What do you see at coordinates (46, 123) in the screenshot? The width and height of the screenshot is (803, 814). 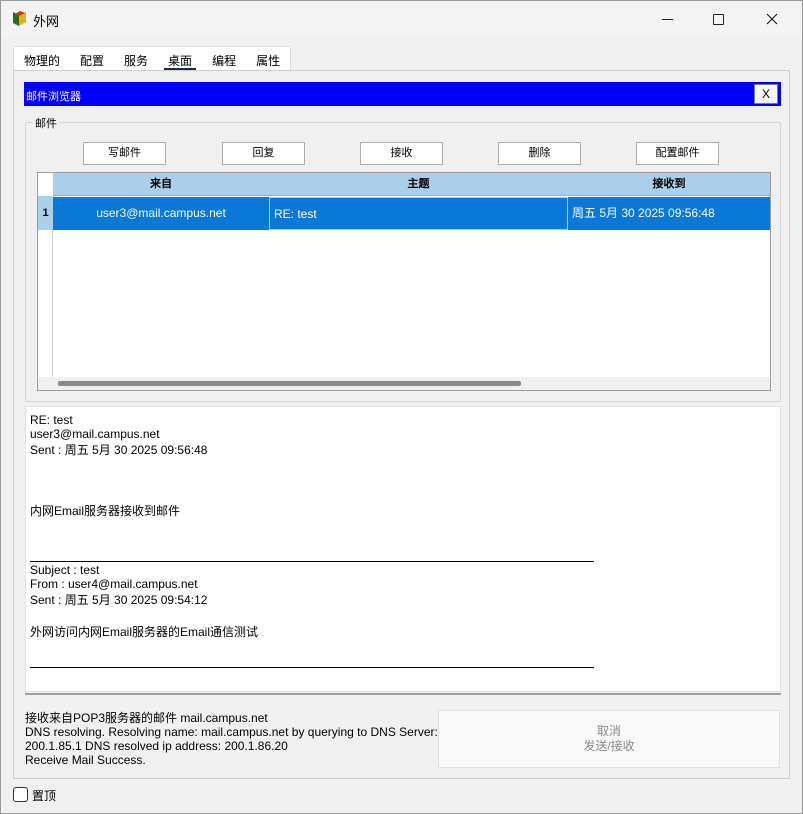 I see `mail-group-label: 邮件` at bounding box center [46, 123].